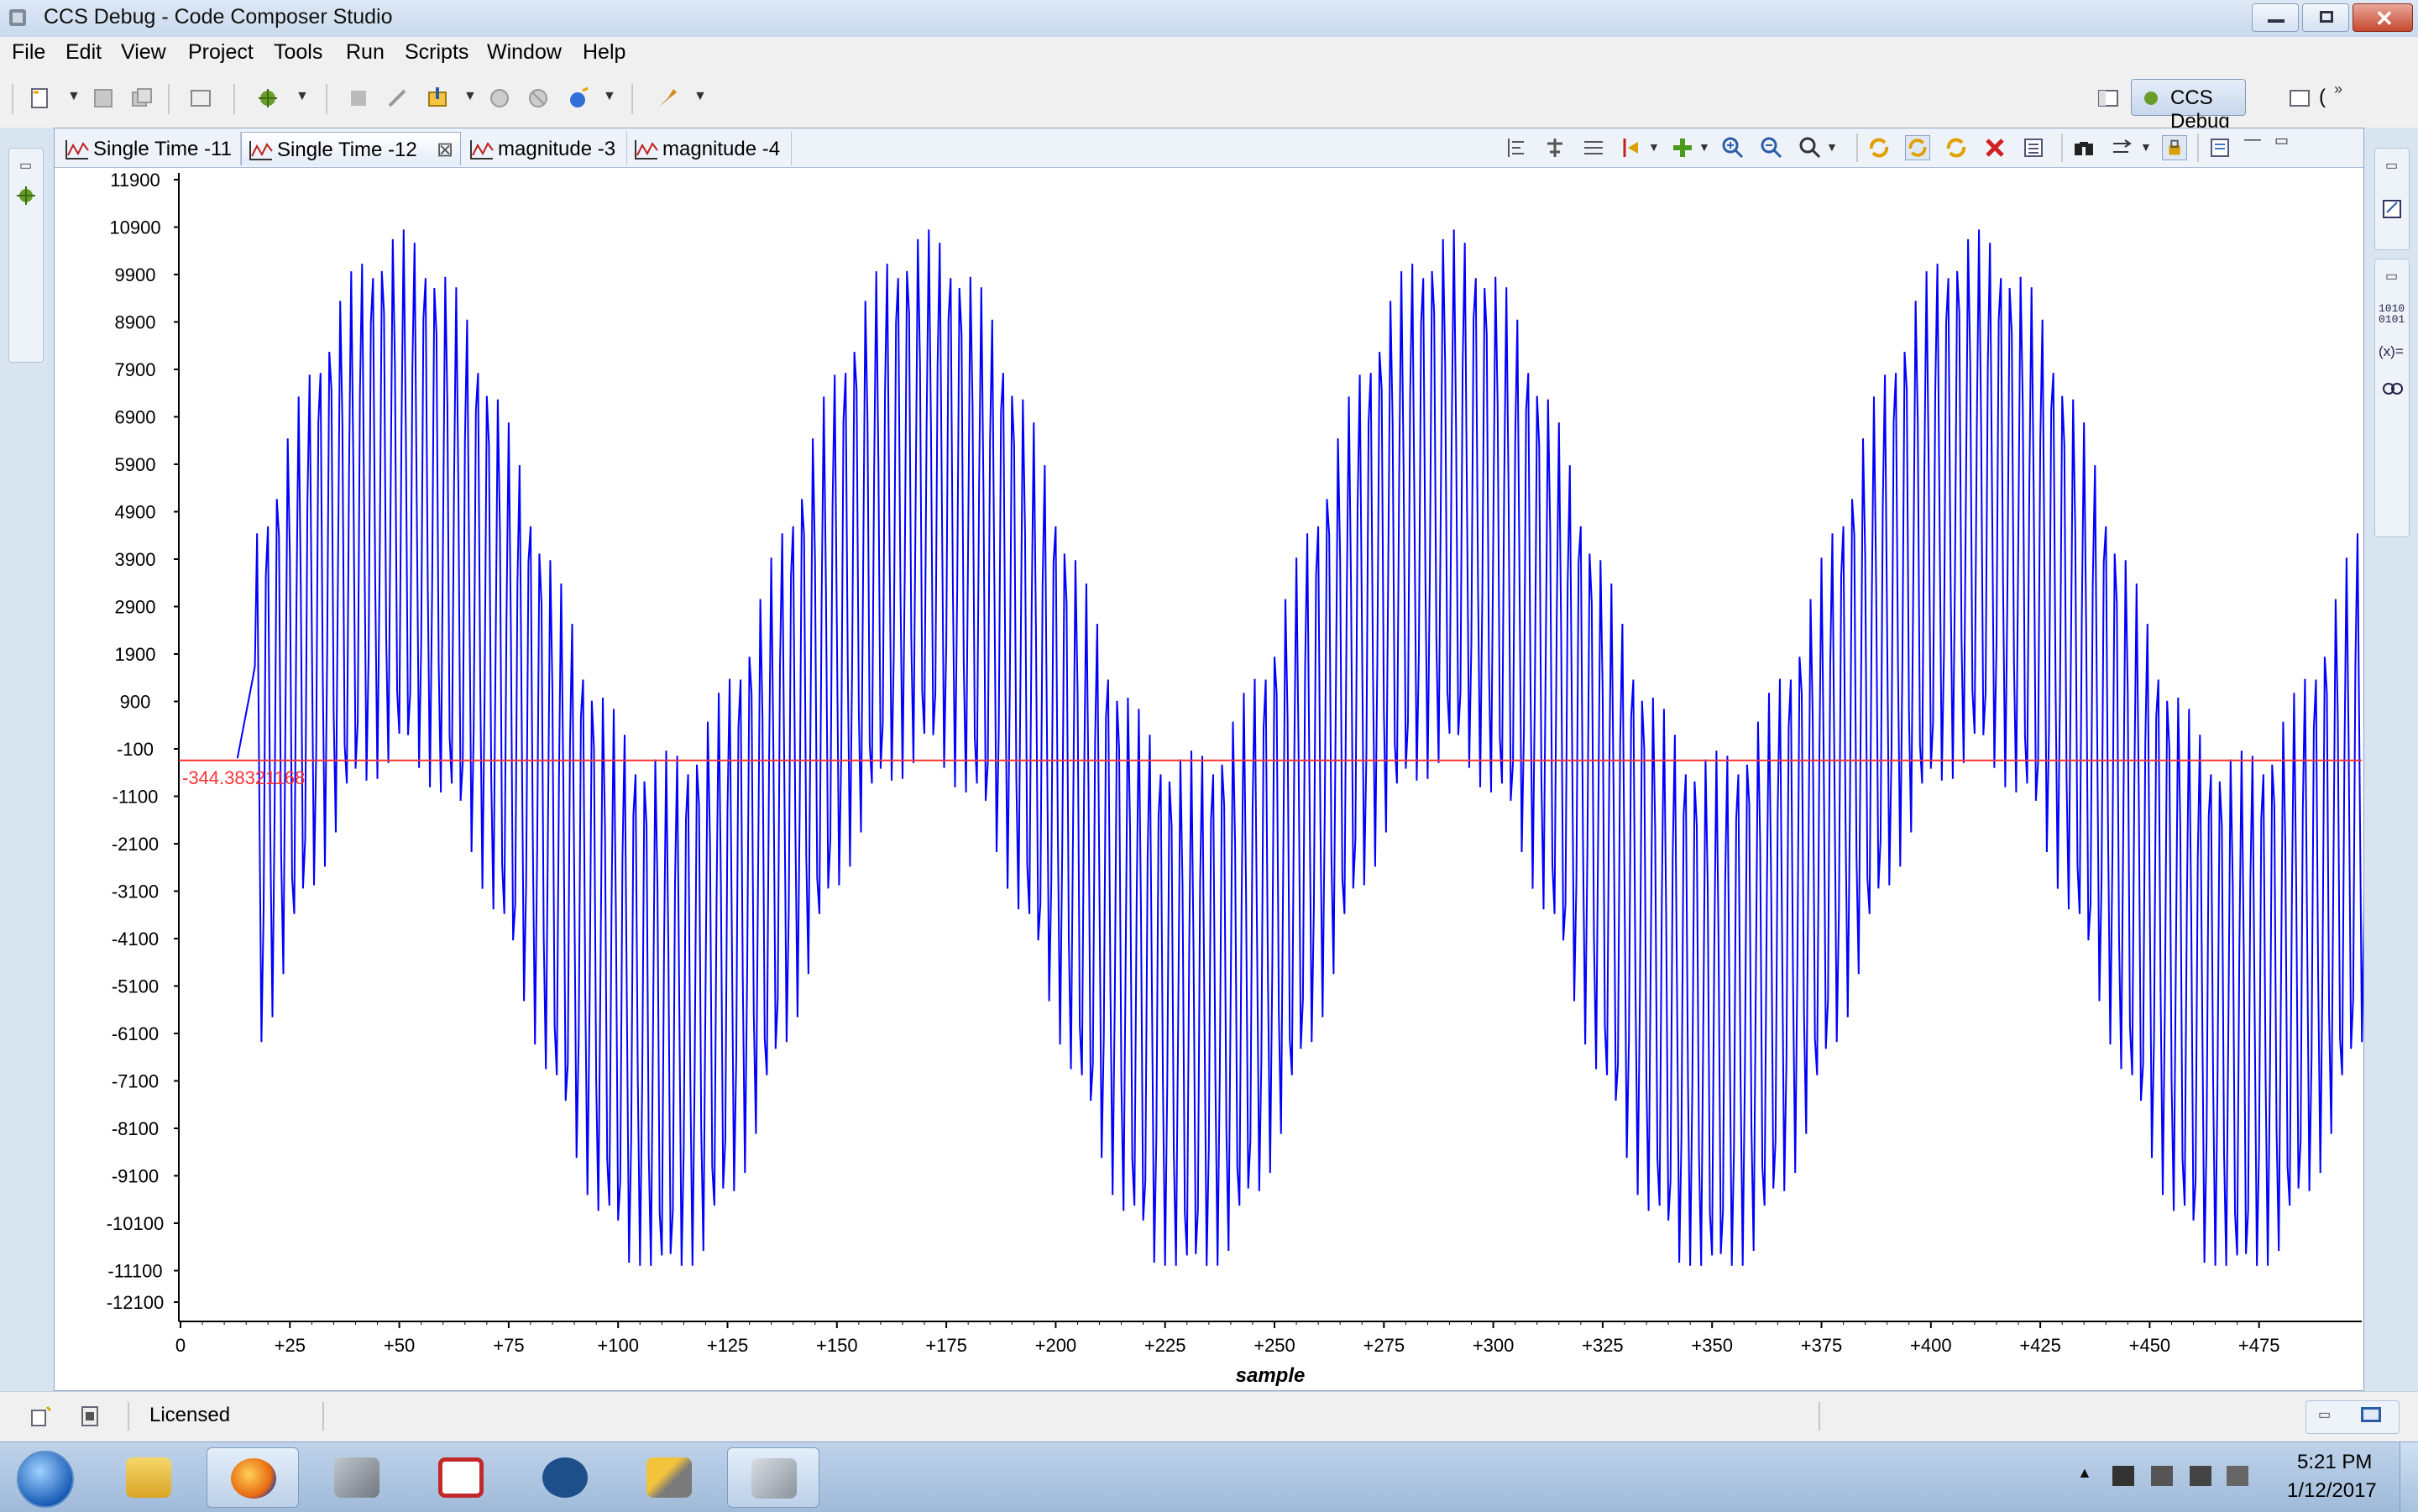 Image resolution: width=2418 pixels, height=1512 pixels. Describe the element at coordinates (524, 52) in the screenshot. I see `menu-window: Window` at that location.